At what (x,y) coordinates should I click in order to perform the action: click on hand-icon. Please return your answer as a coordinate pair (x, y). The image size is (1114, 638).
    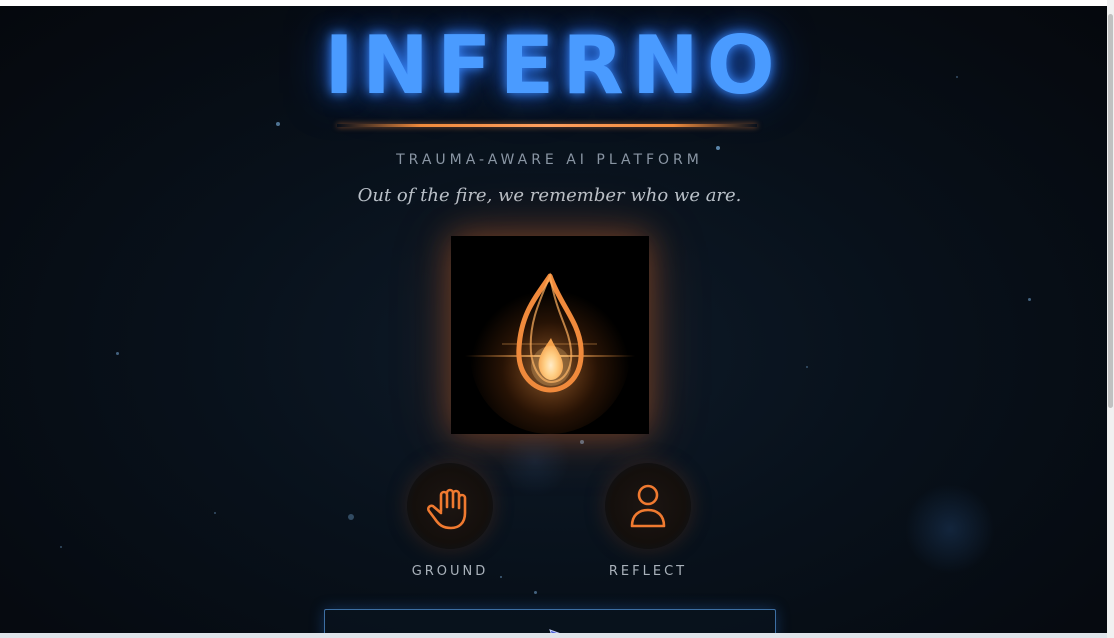
    Looking at the image, I should click on (447, 509).